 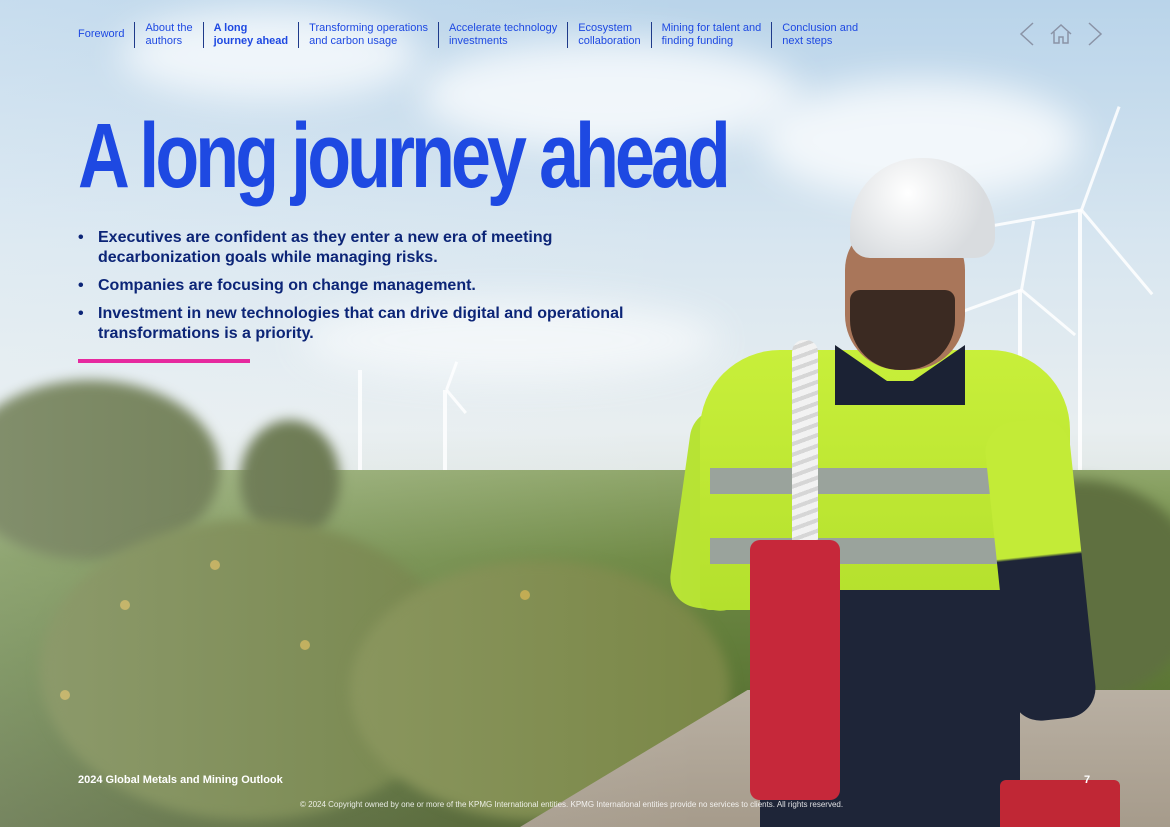 I want to click on nav-item-about-the-authors: About the authors, so click(x=168, y=35).